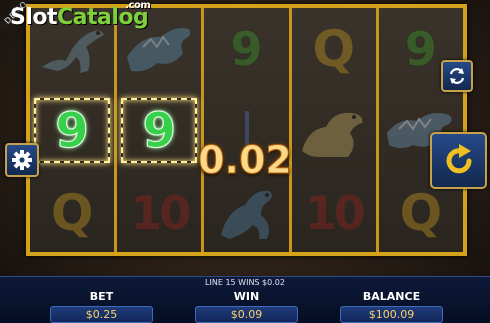 The width and height of the screenshot is (490, 323). I want to click on logo-slot: Slot, so click(34, 17).